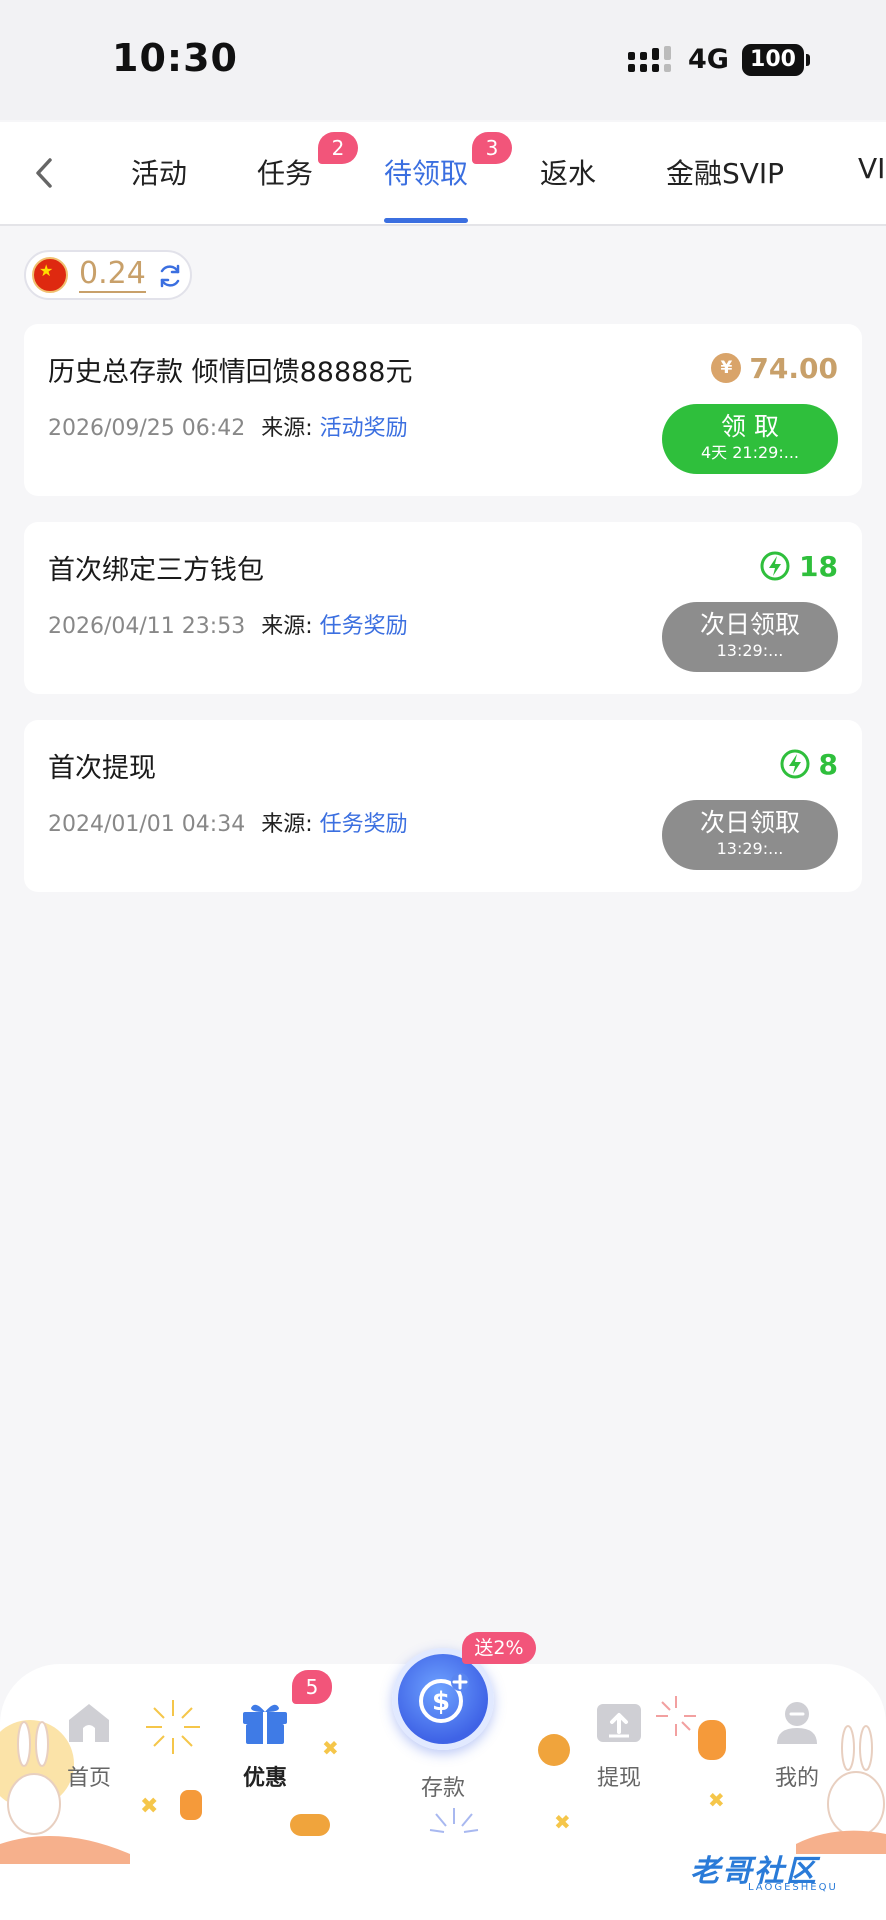 This screenshot has height=1920, width=886. I want to click on nav-home: 首页, so click(89, 1743).